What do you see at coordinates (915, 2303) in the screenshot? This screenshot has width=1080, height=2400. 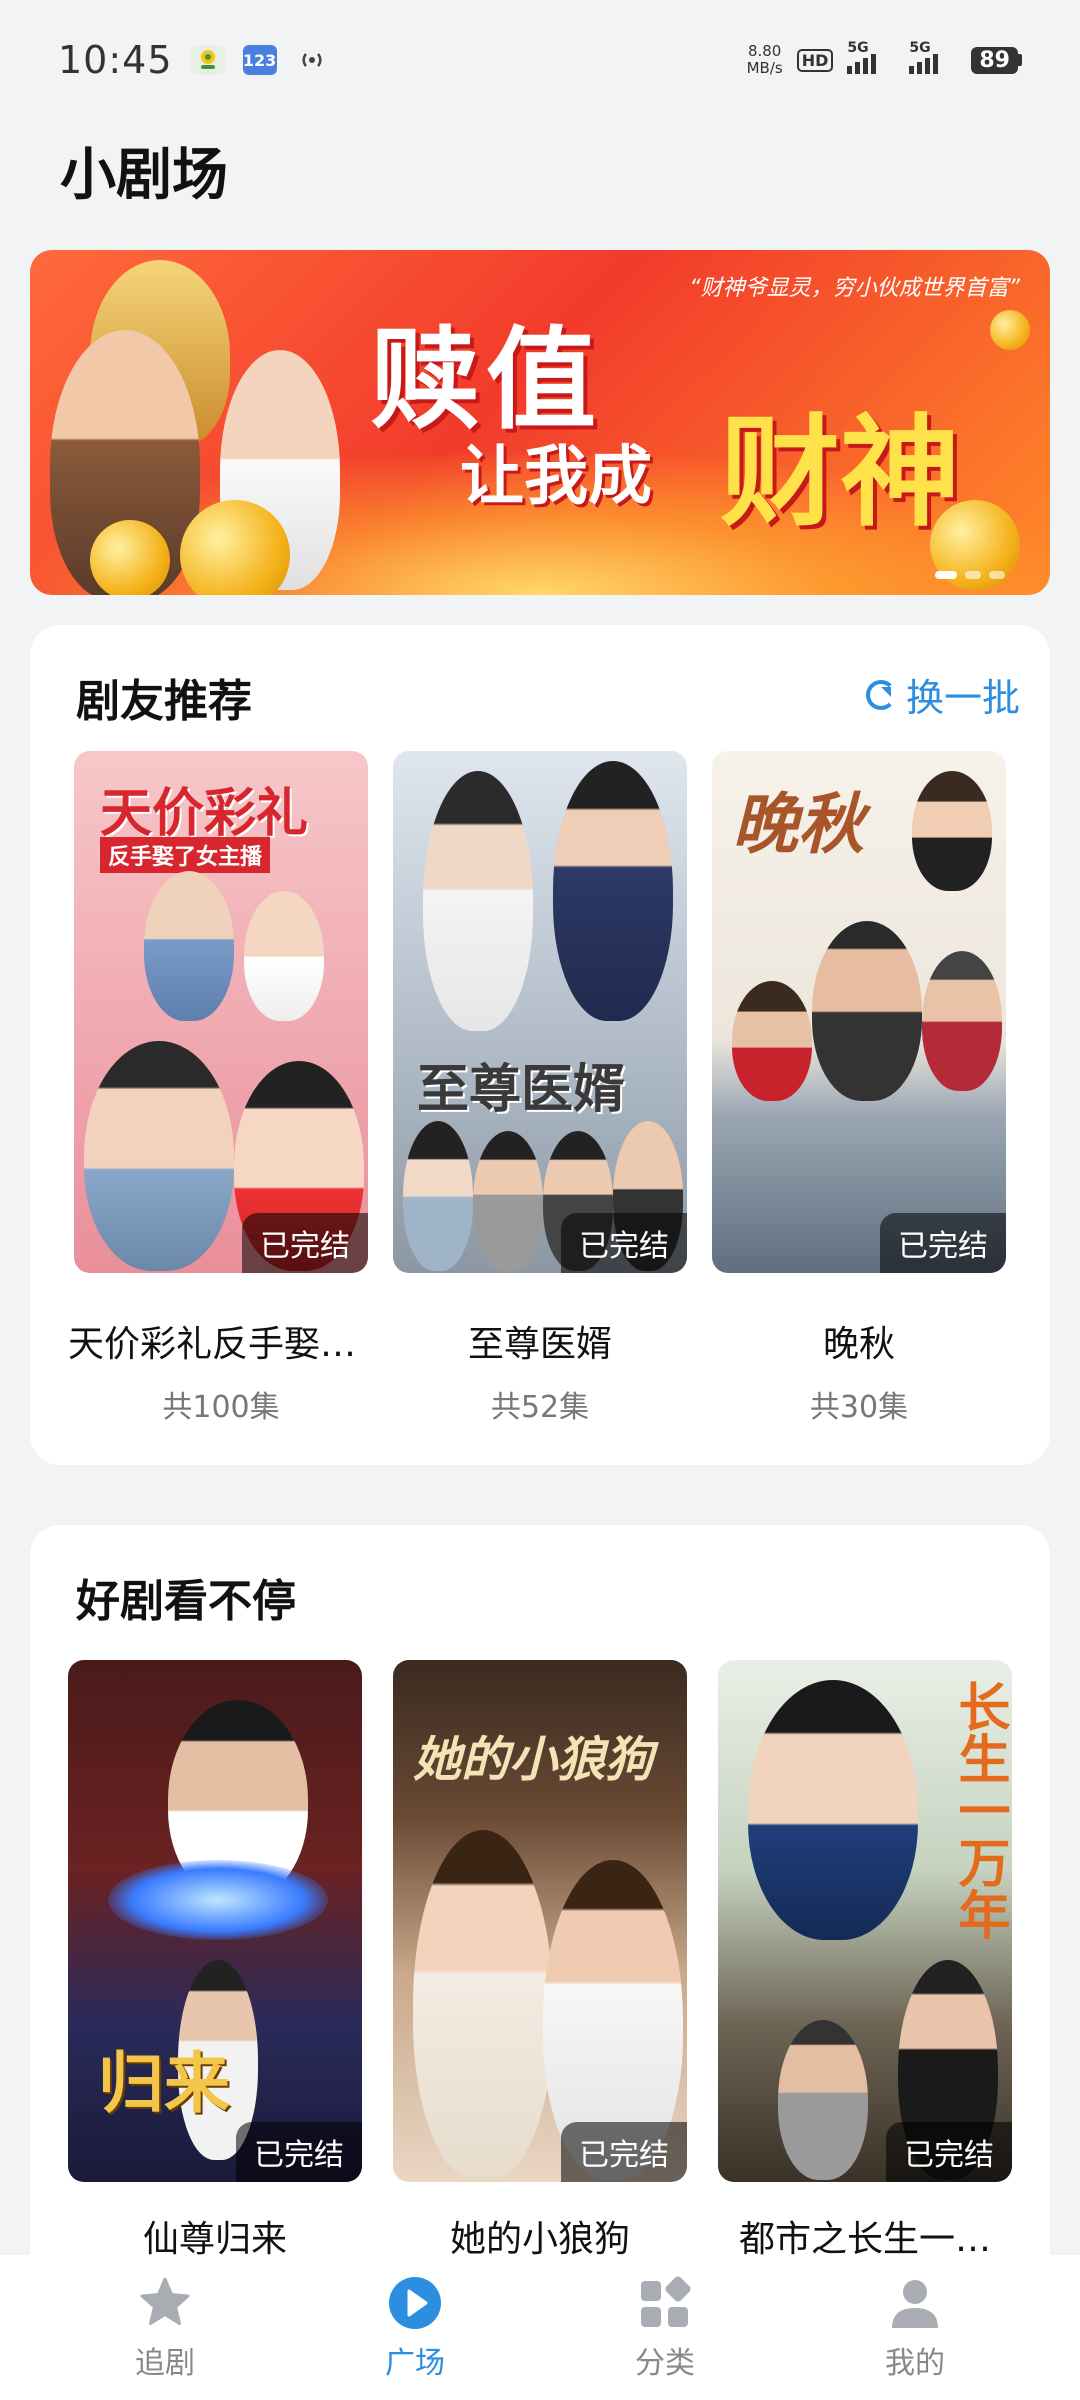 I see `user-icon` at bounding box center [915, 2303].